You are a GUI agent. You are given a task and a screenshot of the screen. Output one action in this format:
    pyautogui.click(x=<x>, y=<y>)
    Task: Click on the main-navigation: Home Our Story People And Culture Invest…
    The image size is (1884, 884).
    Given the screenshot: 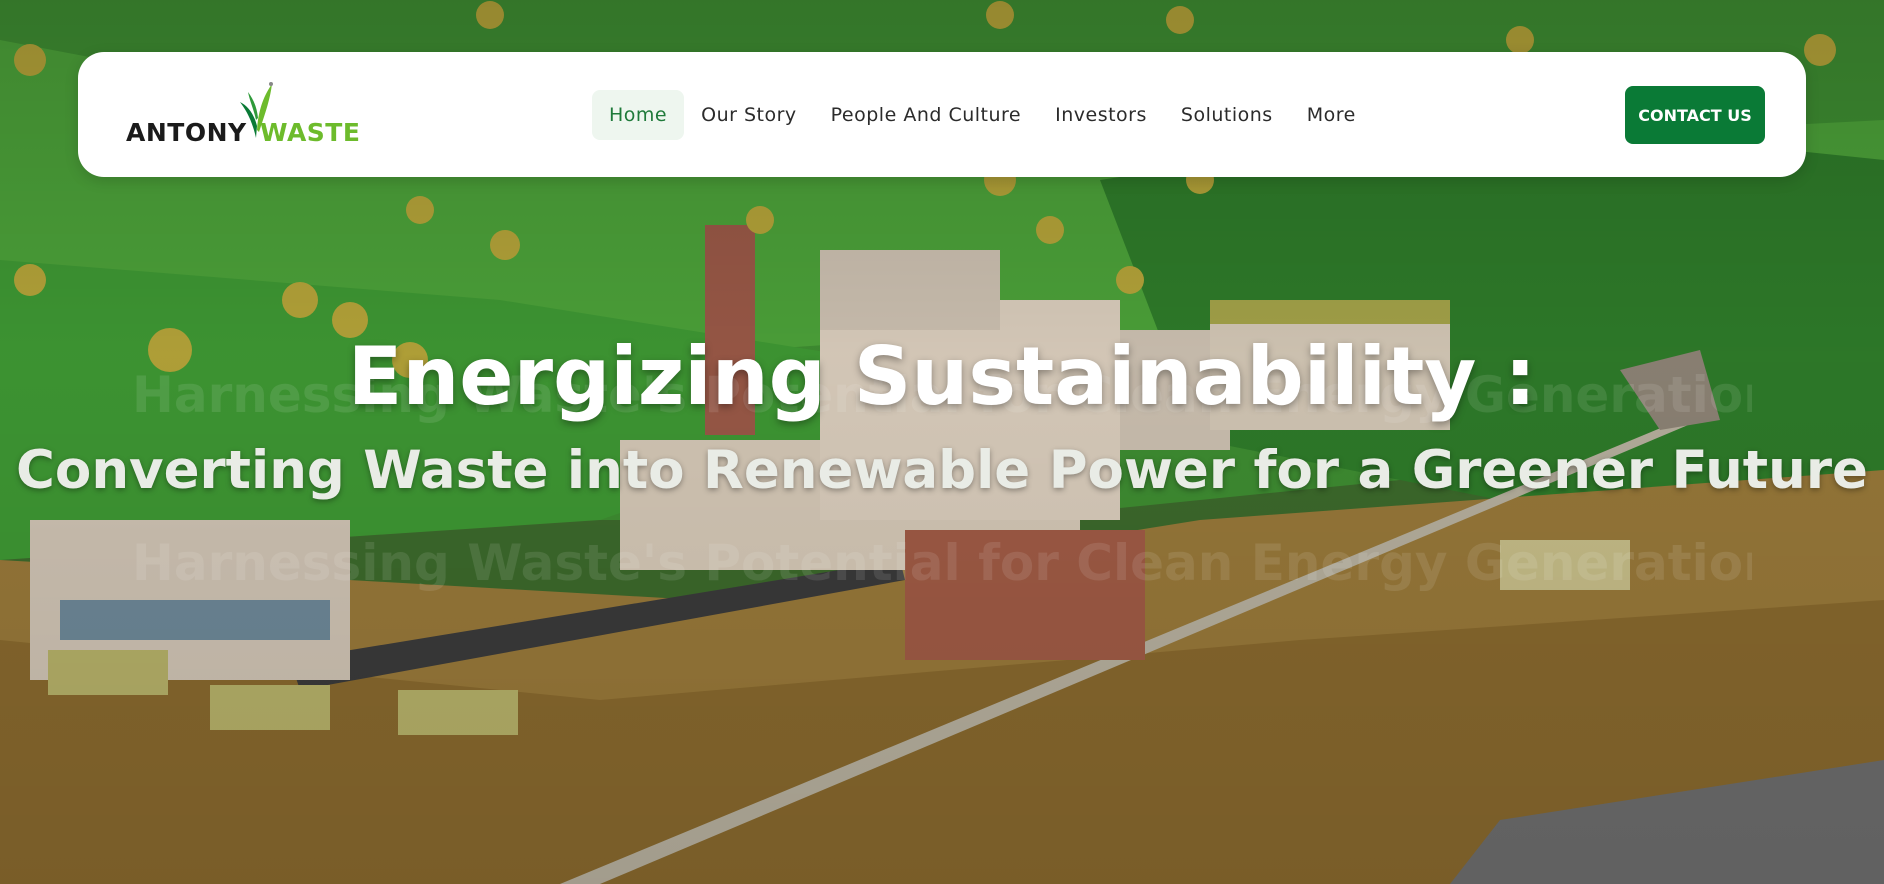 What is the action you would take?
    pyautogui.click(x=982, y=115)
    